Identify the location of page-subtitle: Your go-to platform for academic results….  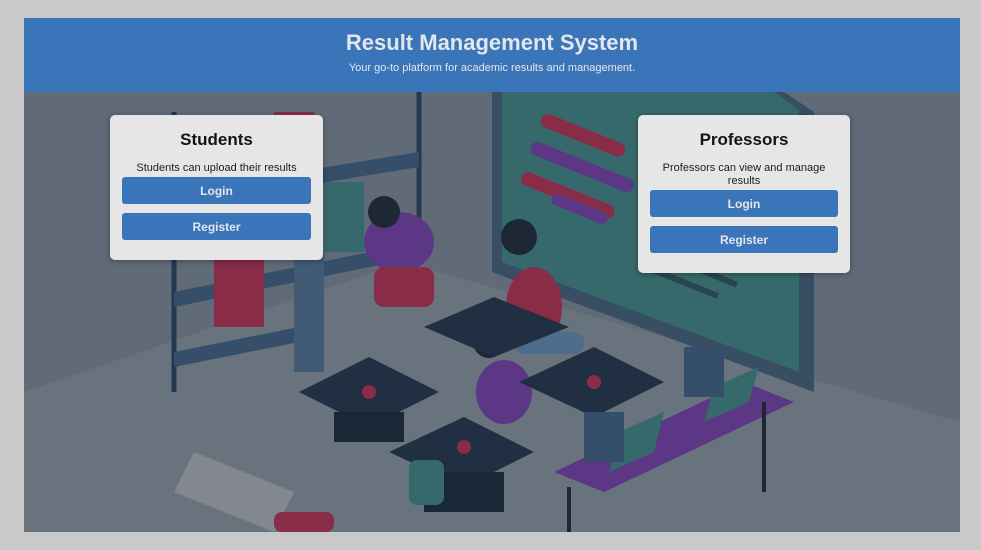
(492, 68).